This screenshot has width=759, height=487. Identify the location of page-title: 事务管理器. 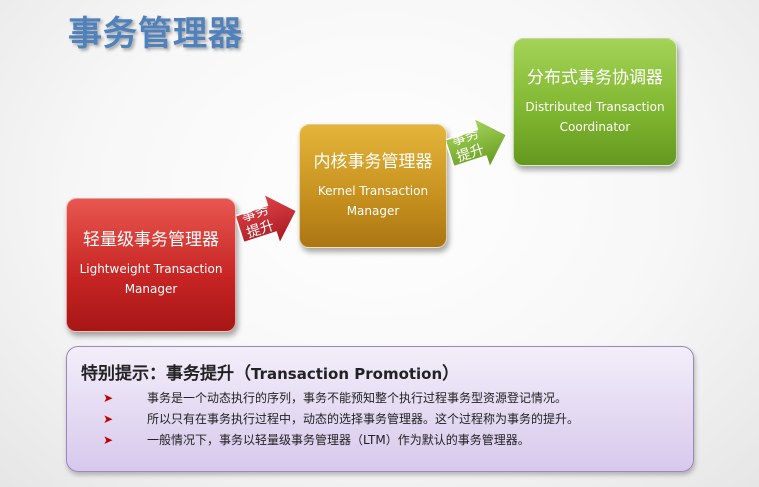
(155, 34).